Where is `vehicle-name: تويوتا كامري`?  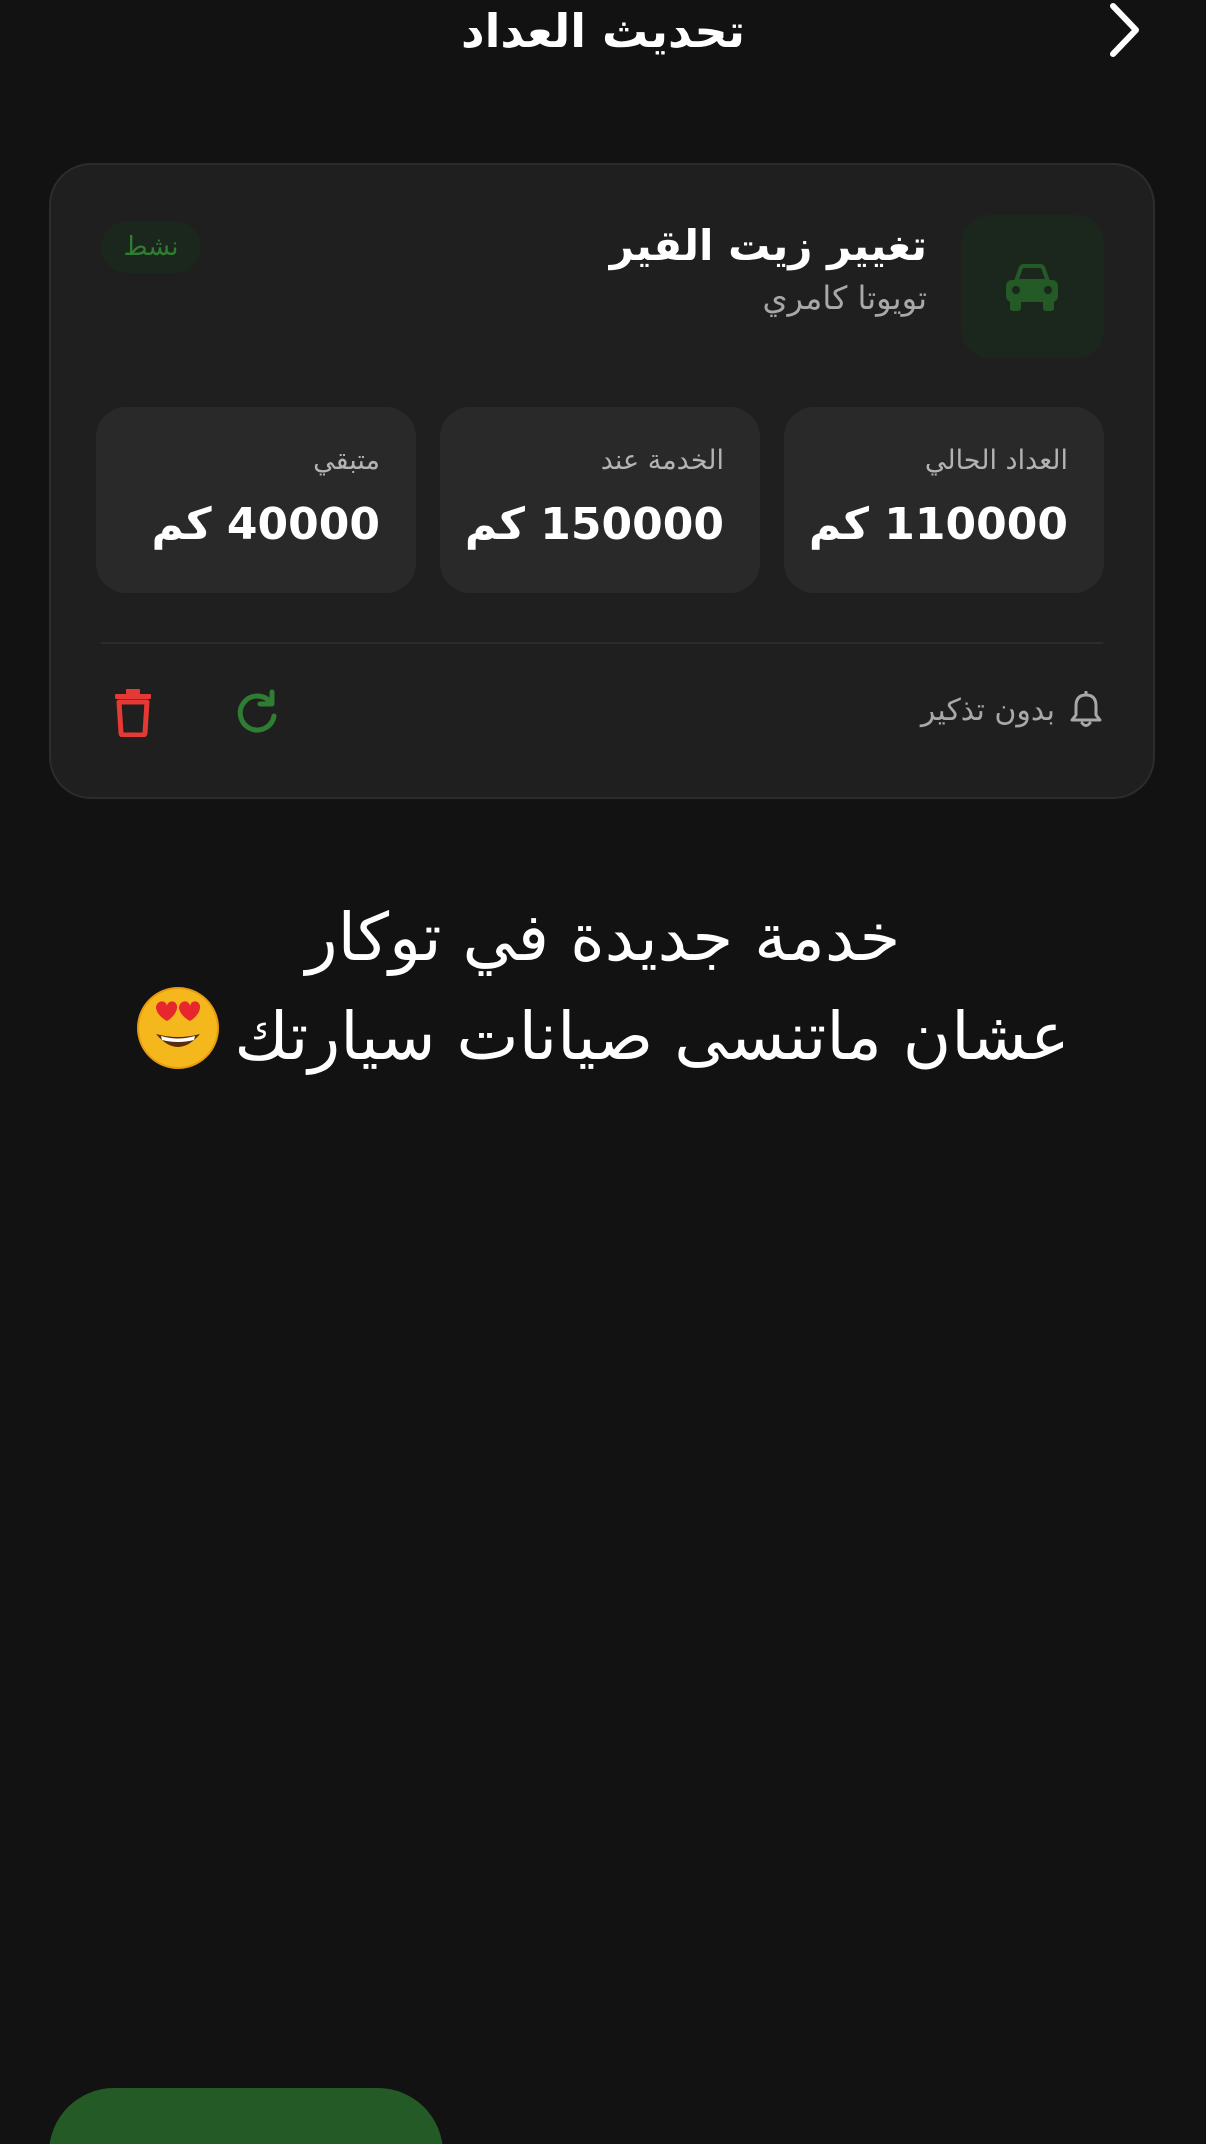
vehicle-name: تويوتا كامري is located at coordinates (844, 298).